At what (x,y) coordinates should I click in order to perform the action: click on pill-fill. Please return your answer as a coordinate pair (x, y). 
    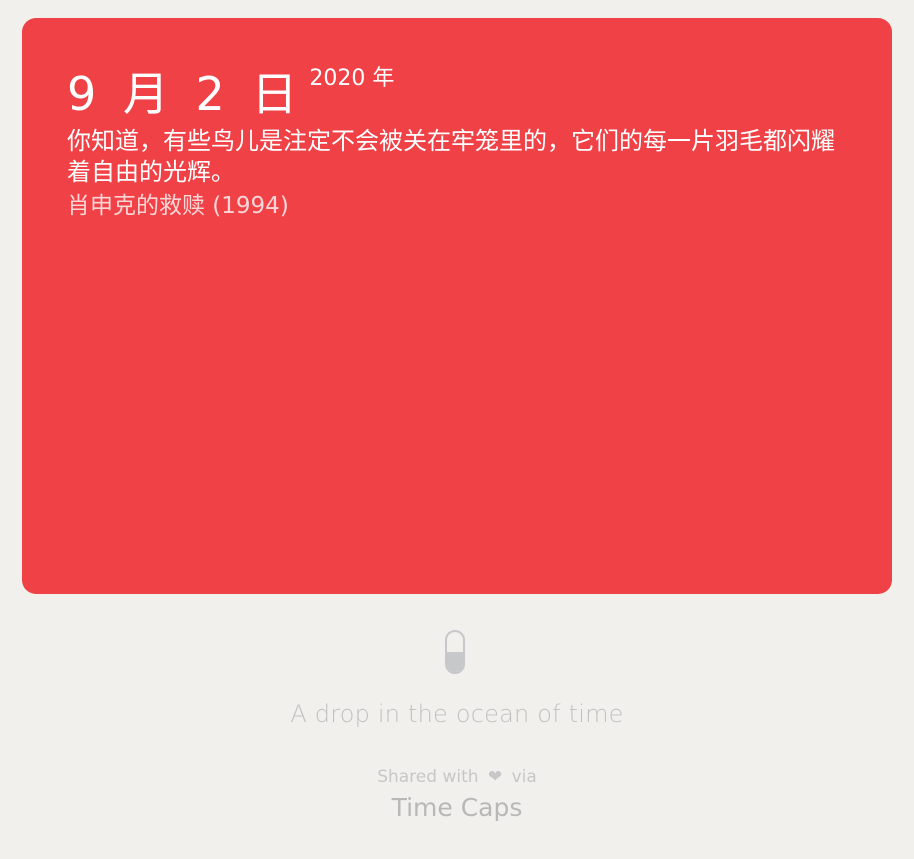
    Looking at the image, I should click on (455, 662).